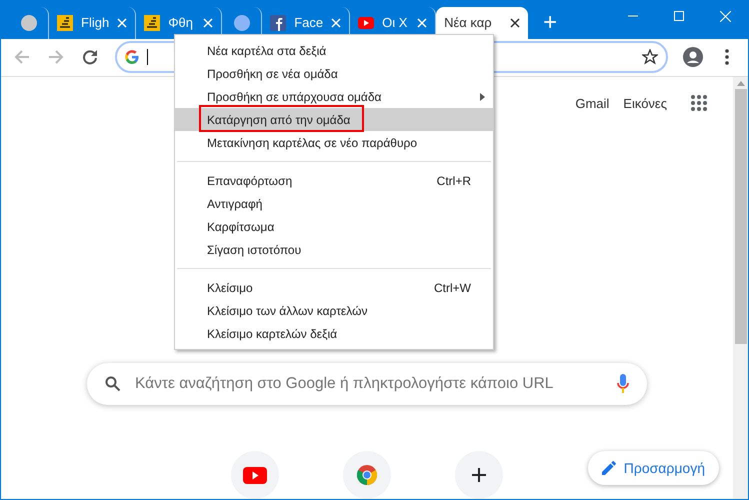 The image size is (749, 500). What do you see at coordinates (334, 142) in the screenshot?
I see `menu-item: Μετακίνηση καρτέλας σε νέο παράθυρο` at bounding box center [334, 142].